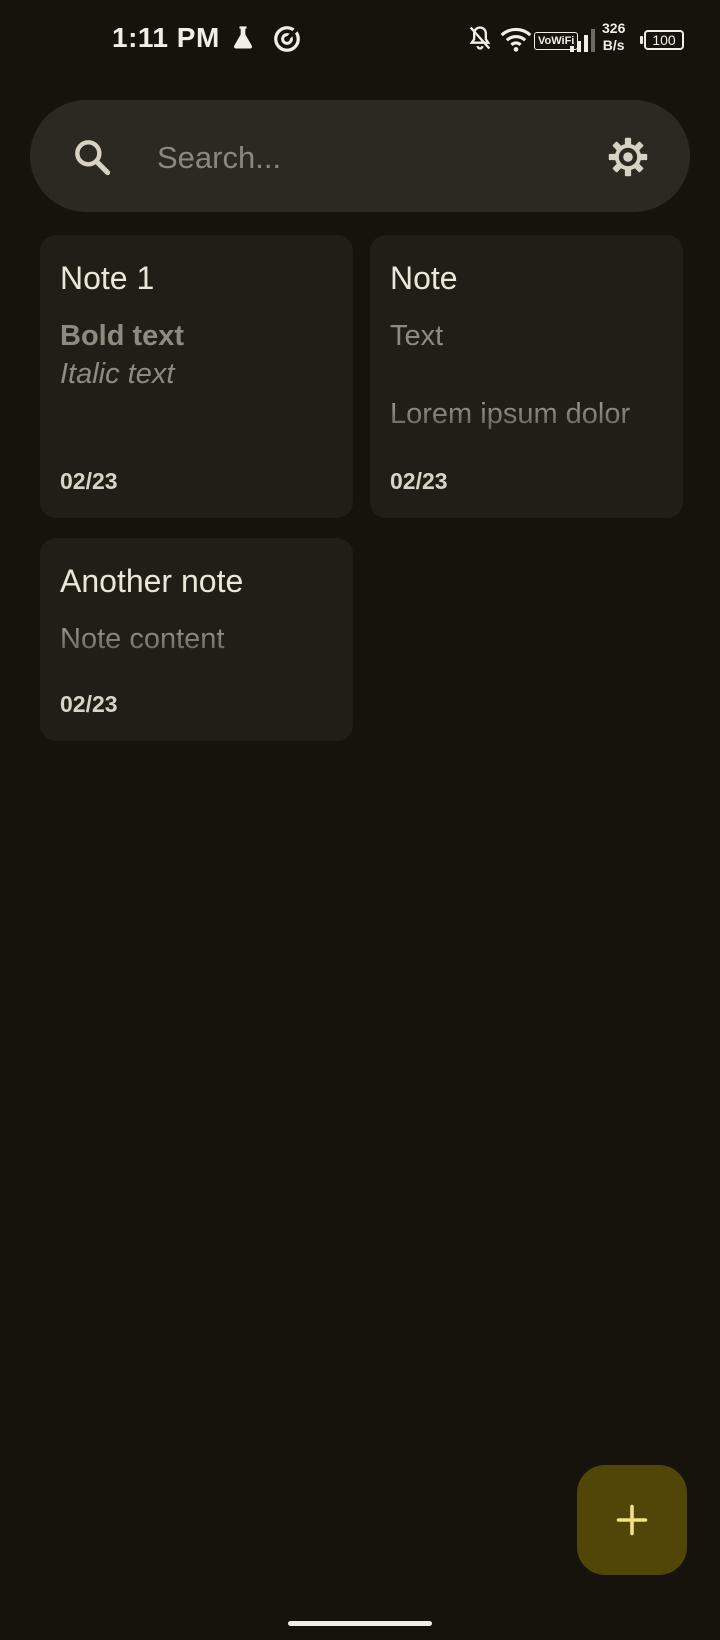 Image resolution: width=720 pixels, height=1640 pixels. I want to click on note-title: Another note, so click(152, 581).